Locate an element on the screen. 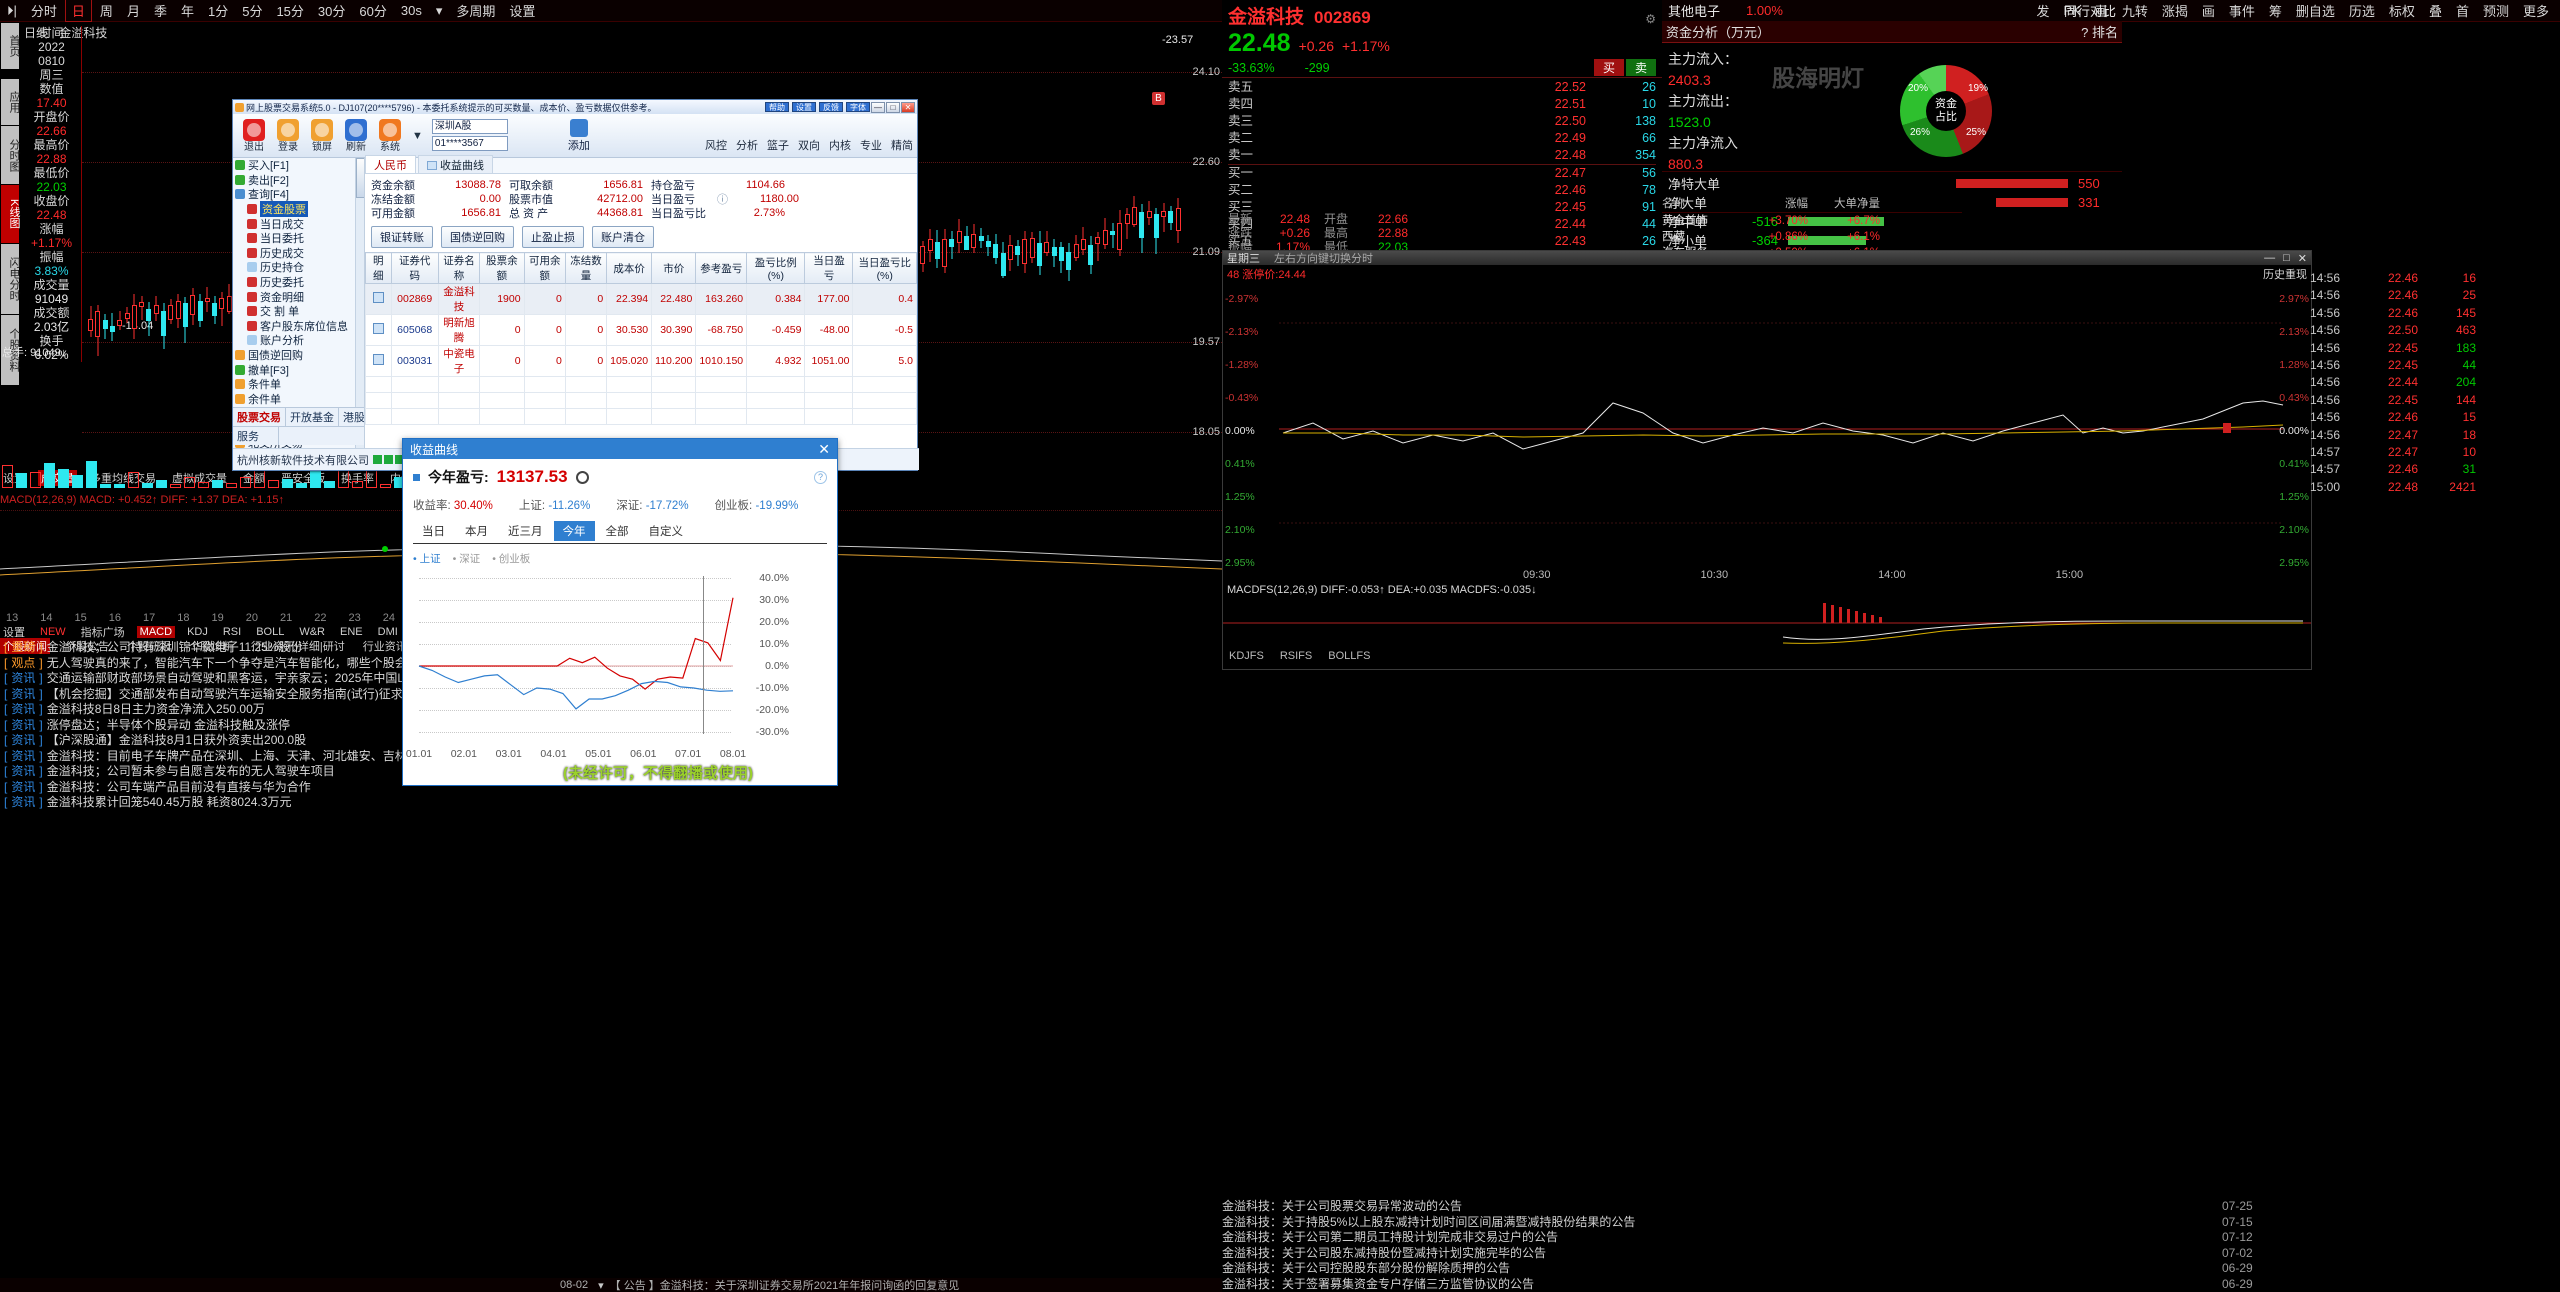  tab-kdjfs: KDJFS is located at coordinates (1246, 656).